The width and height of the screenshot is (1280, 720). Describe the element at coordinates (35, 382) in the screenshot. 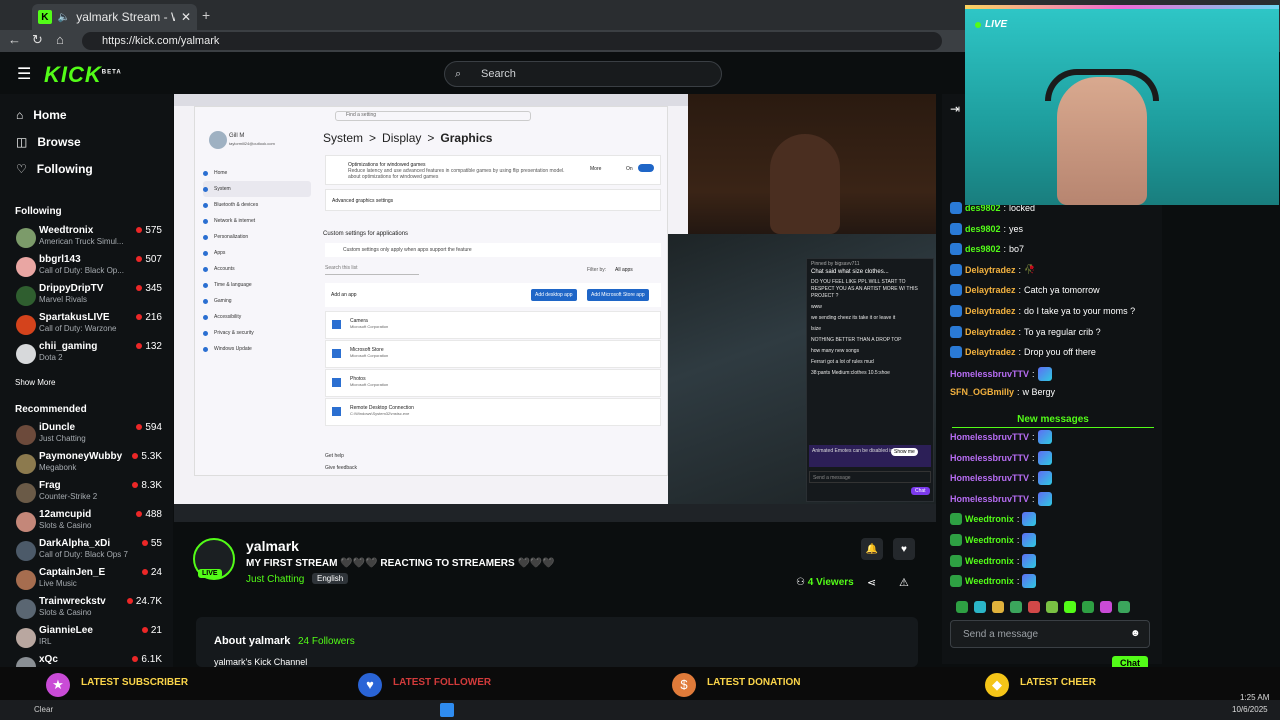

I see `show-more-link: Show More` at that location.